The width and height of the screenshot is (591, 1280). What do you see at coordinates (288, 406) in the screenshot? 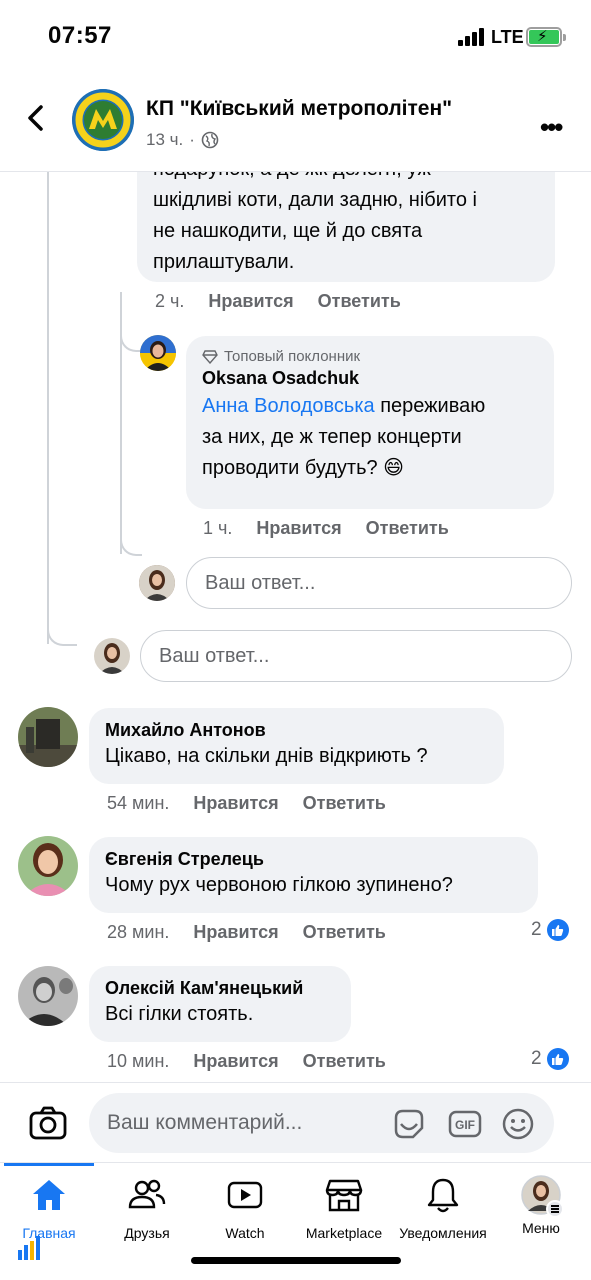
I see `mention-link: Анна Володовська` at bounding box center [288, 406].